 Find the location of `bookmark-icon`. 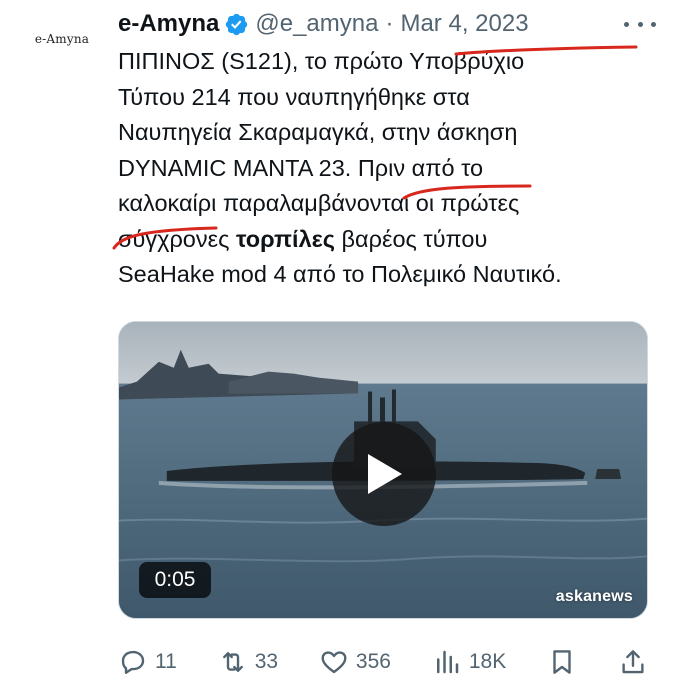

bookmark-icon is located at coordinates (562, 662).